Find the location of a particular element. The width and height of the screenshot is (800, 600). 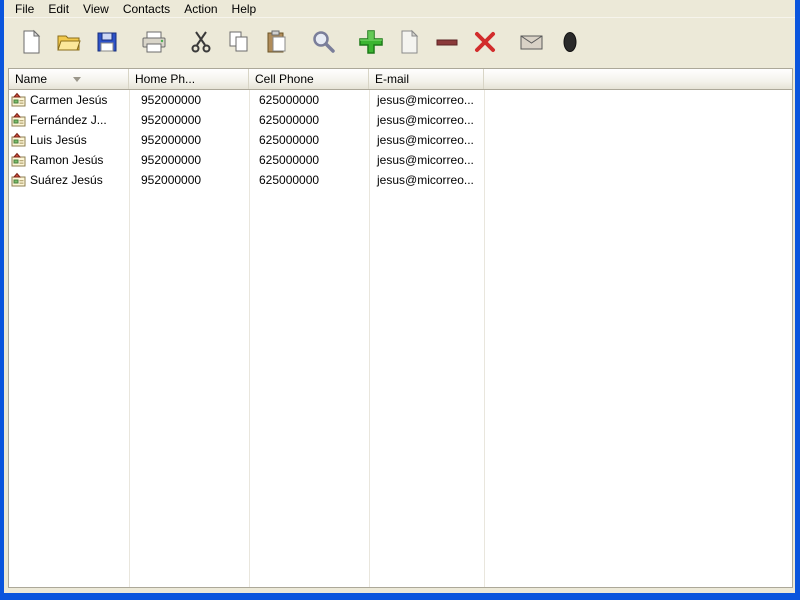

cut-icon is located at coordinates (201, 42).